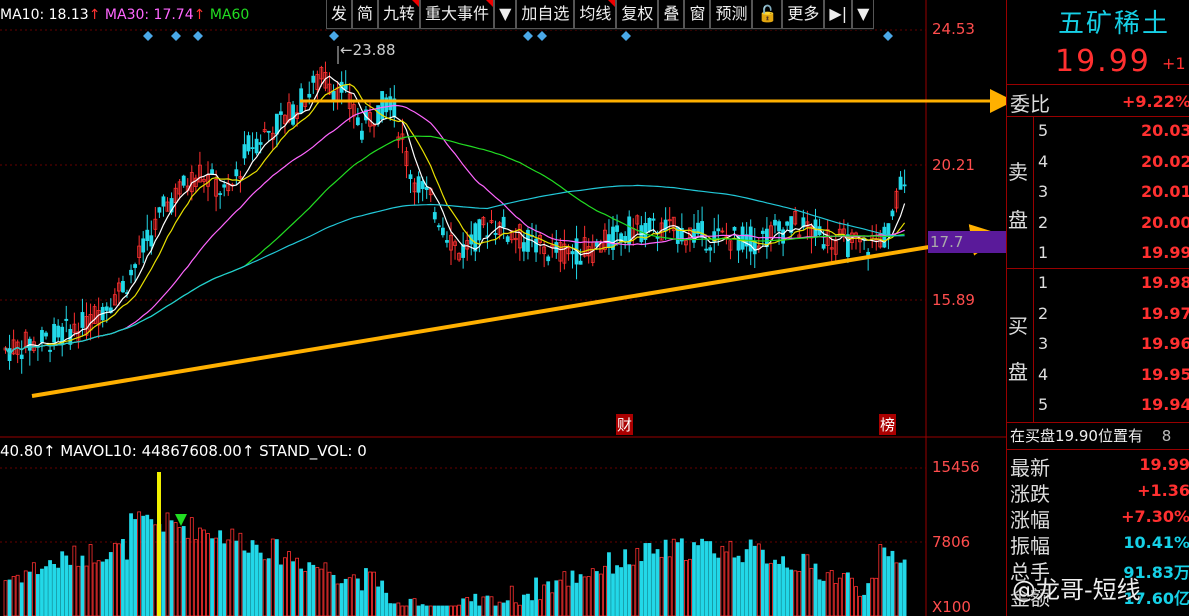  Describe the element at coordinates (505, 14) in the screenshot. I see `toolbar-button-4: ▼` at that location.